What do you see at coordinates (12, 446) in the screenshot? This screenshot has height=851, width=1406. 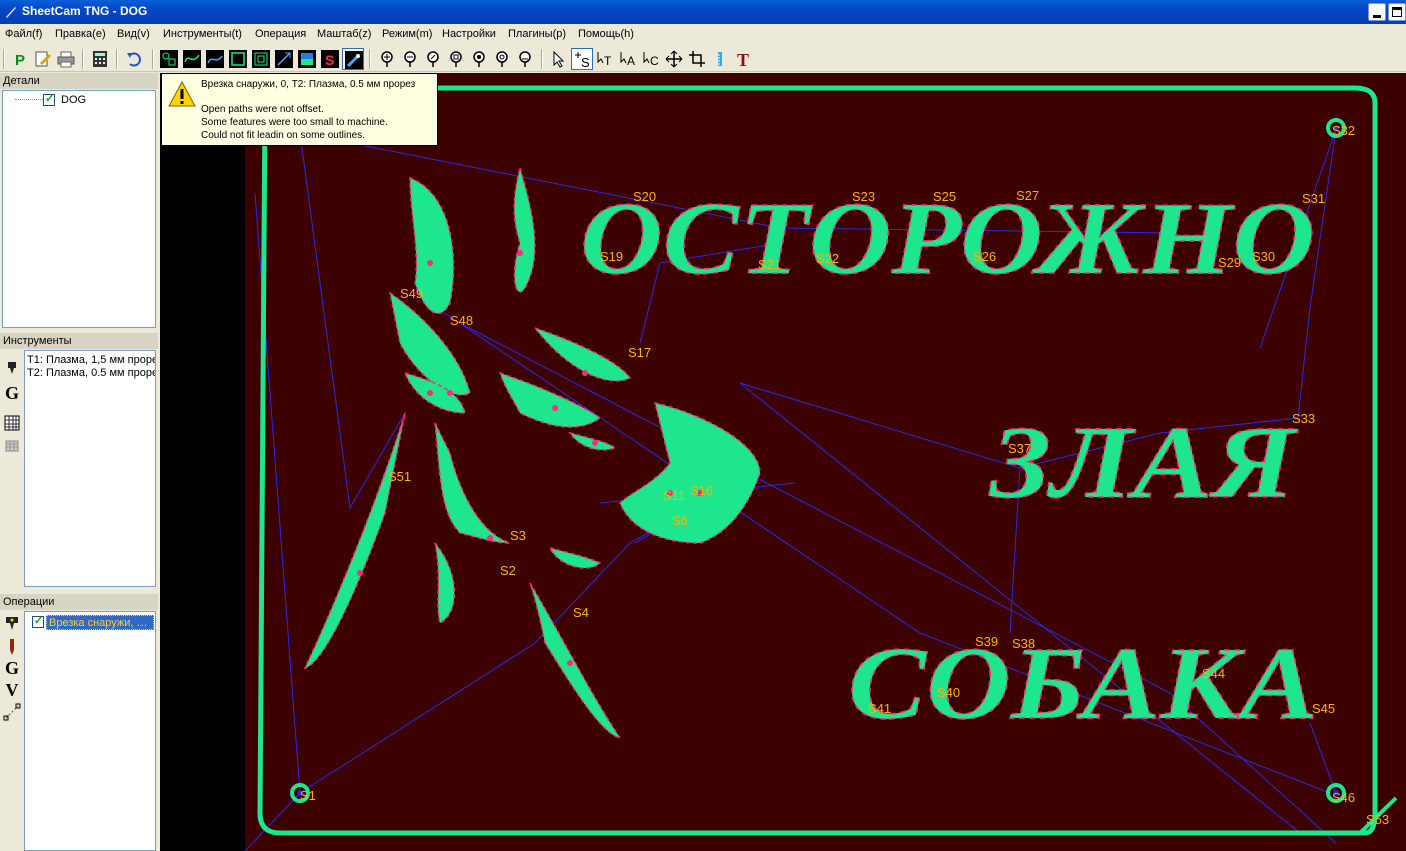 I see `grid-icon` at bounding box center [12, 446].